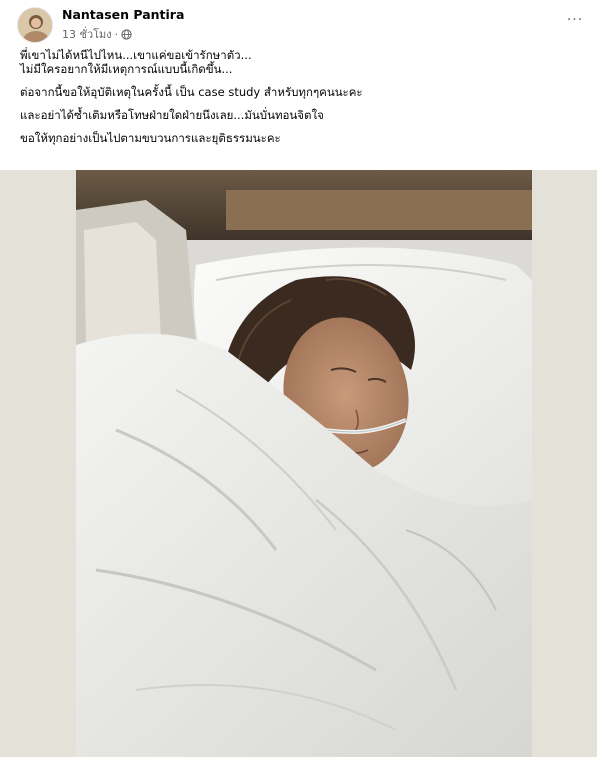  What do you see at coordinates (123, 14) in the screenshot?
I see `author-name: Nantasen Pantira` at bounding box center [123, 14].